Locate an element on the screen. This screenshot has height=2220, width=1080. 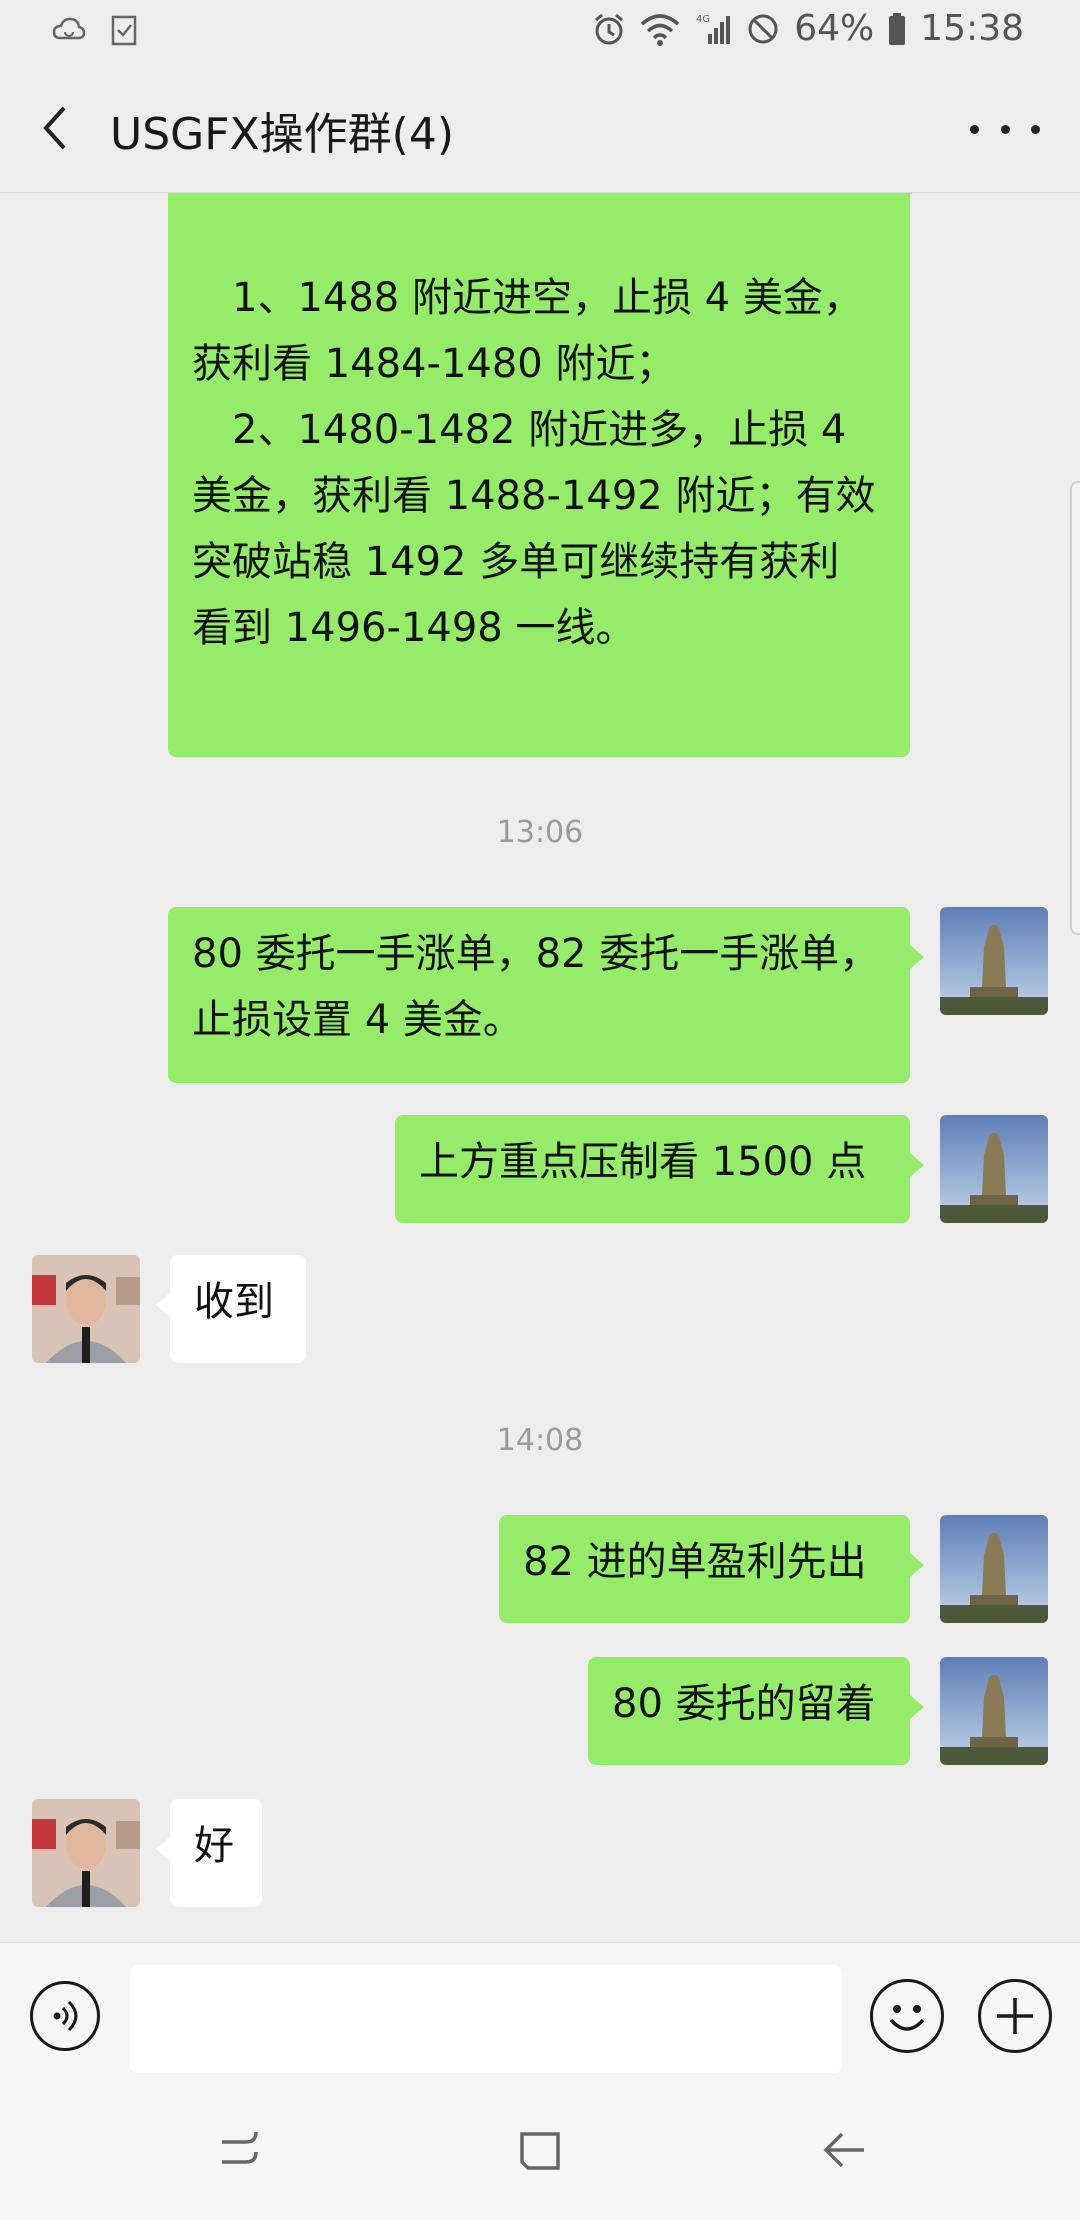
status-time: 15:38 is located at coordinates (972, 28).